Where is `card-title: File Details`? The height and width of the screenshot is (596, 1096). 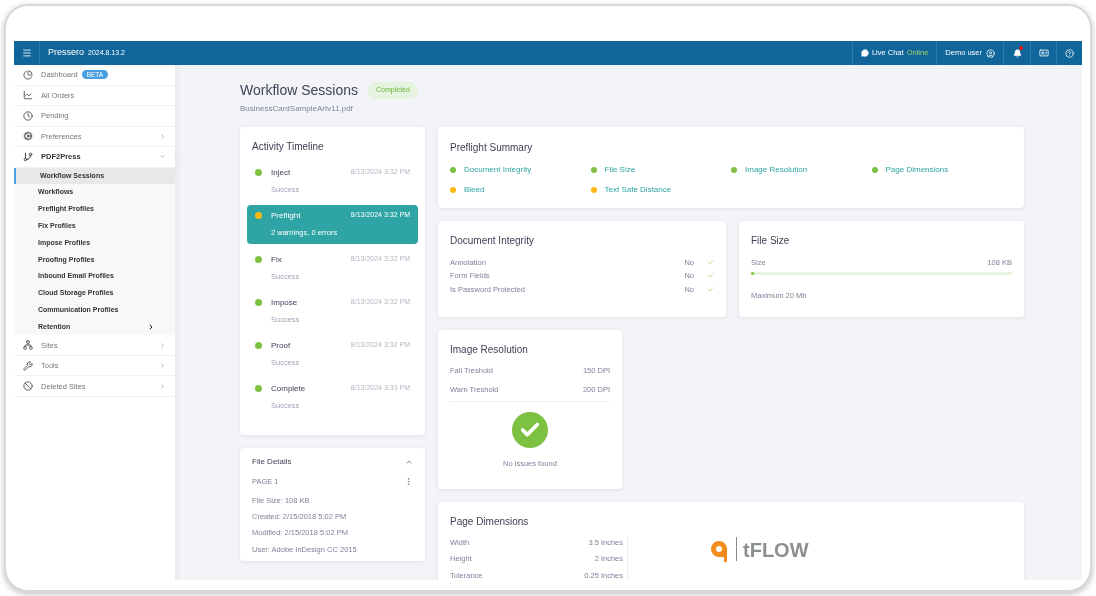
card-title: File Details is located at coordinates (272, 461).